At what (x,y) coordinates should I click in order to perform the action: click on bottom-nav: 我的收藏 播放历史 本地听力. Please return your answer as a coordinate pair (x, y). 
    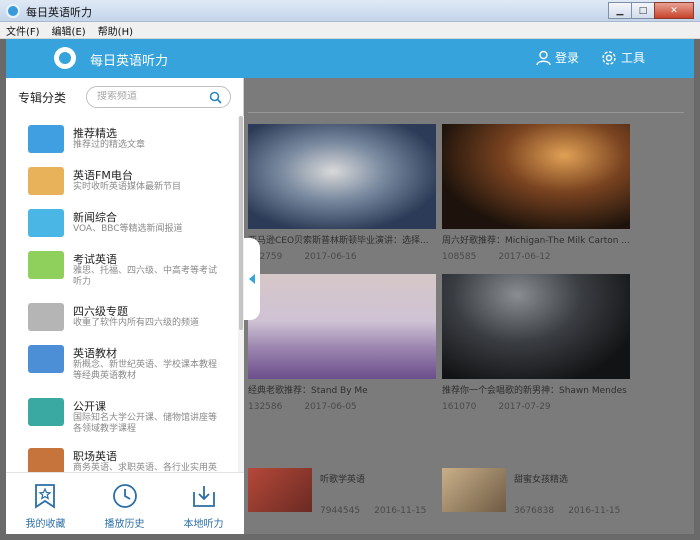
    Looking at the image, I should click on (125, 503).